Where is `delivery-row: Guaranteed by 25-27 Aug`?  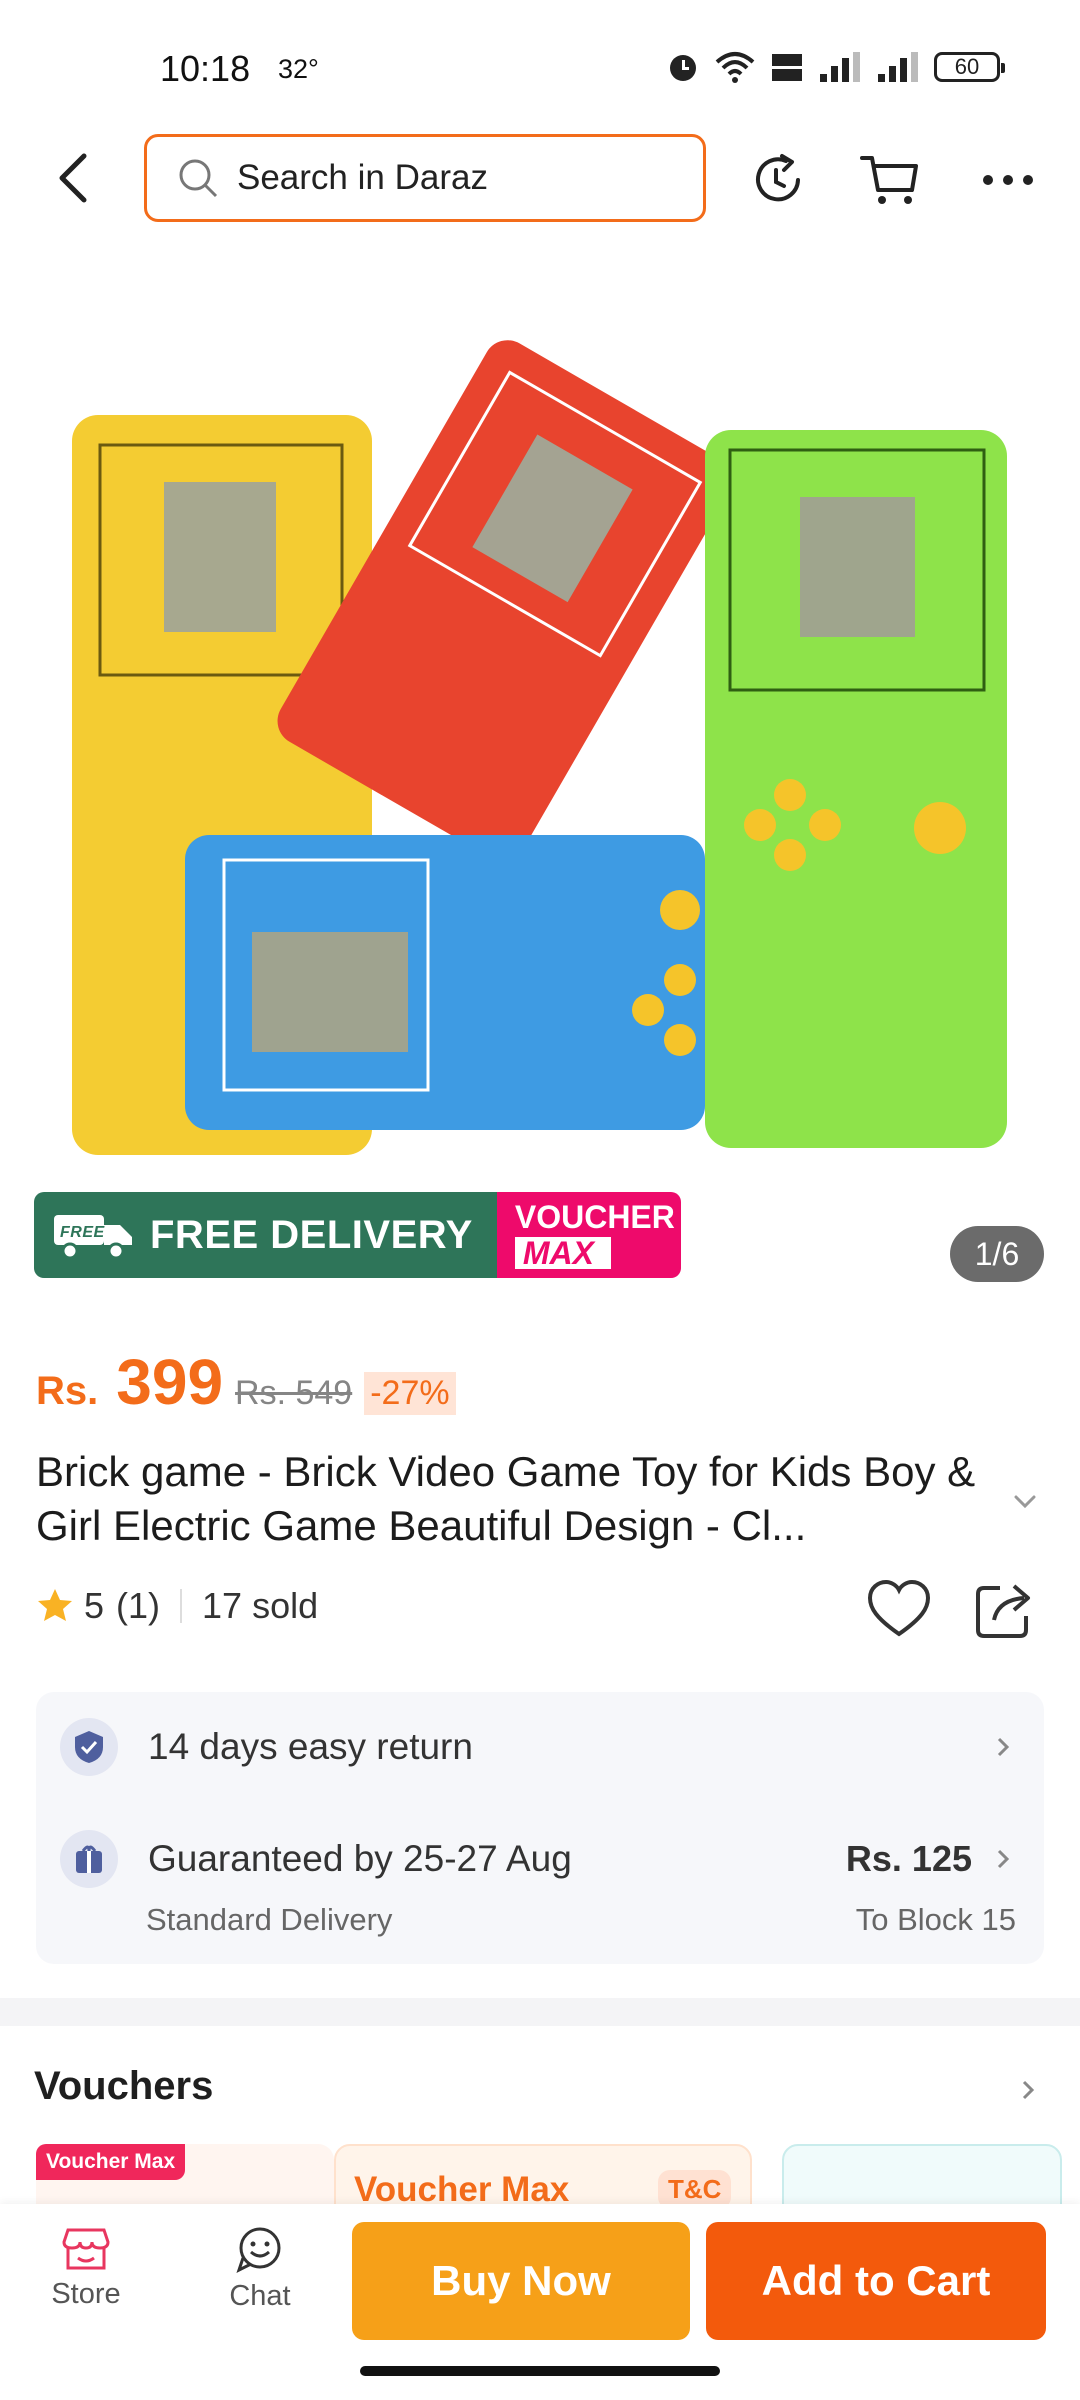 delivery-row: Guaranteed by 25-27 Aug is located at coordinates (316, 1859).